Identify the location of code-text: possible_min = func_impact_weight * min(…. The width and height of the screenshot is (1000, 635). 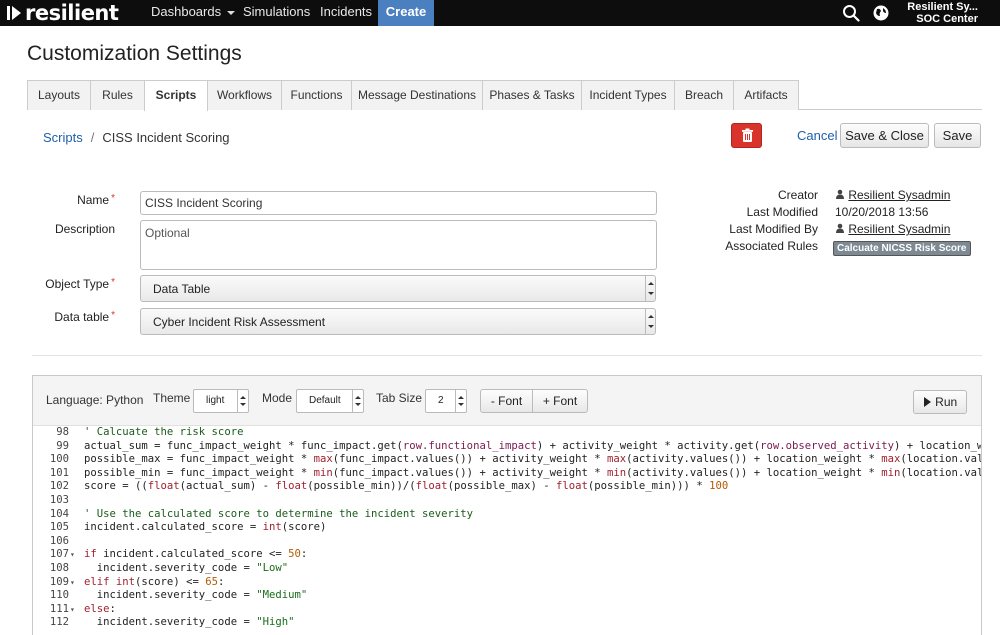
(532, 472).